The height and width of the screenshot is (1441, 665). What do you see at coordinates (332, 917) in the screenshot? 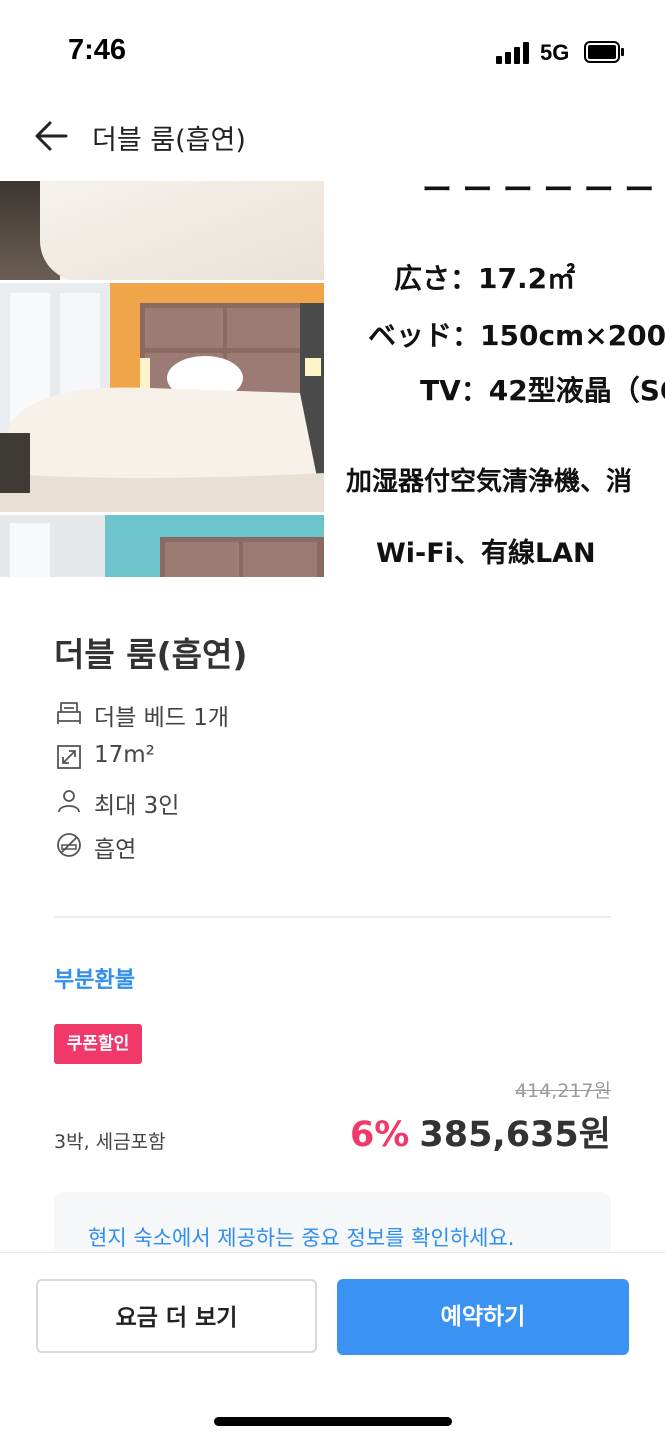
I see `section-divider` at bounding box center [332, 917].